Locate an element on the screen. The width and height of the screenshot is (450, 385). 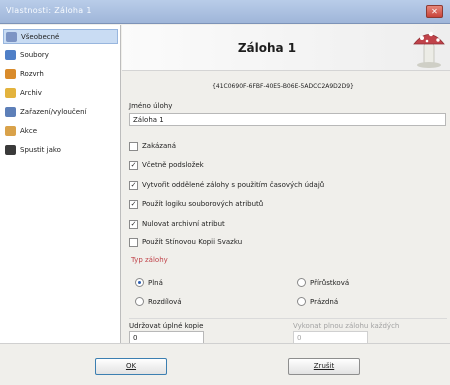
cancel-button: Zrušit is located at coordinates (324, 366).